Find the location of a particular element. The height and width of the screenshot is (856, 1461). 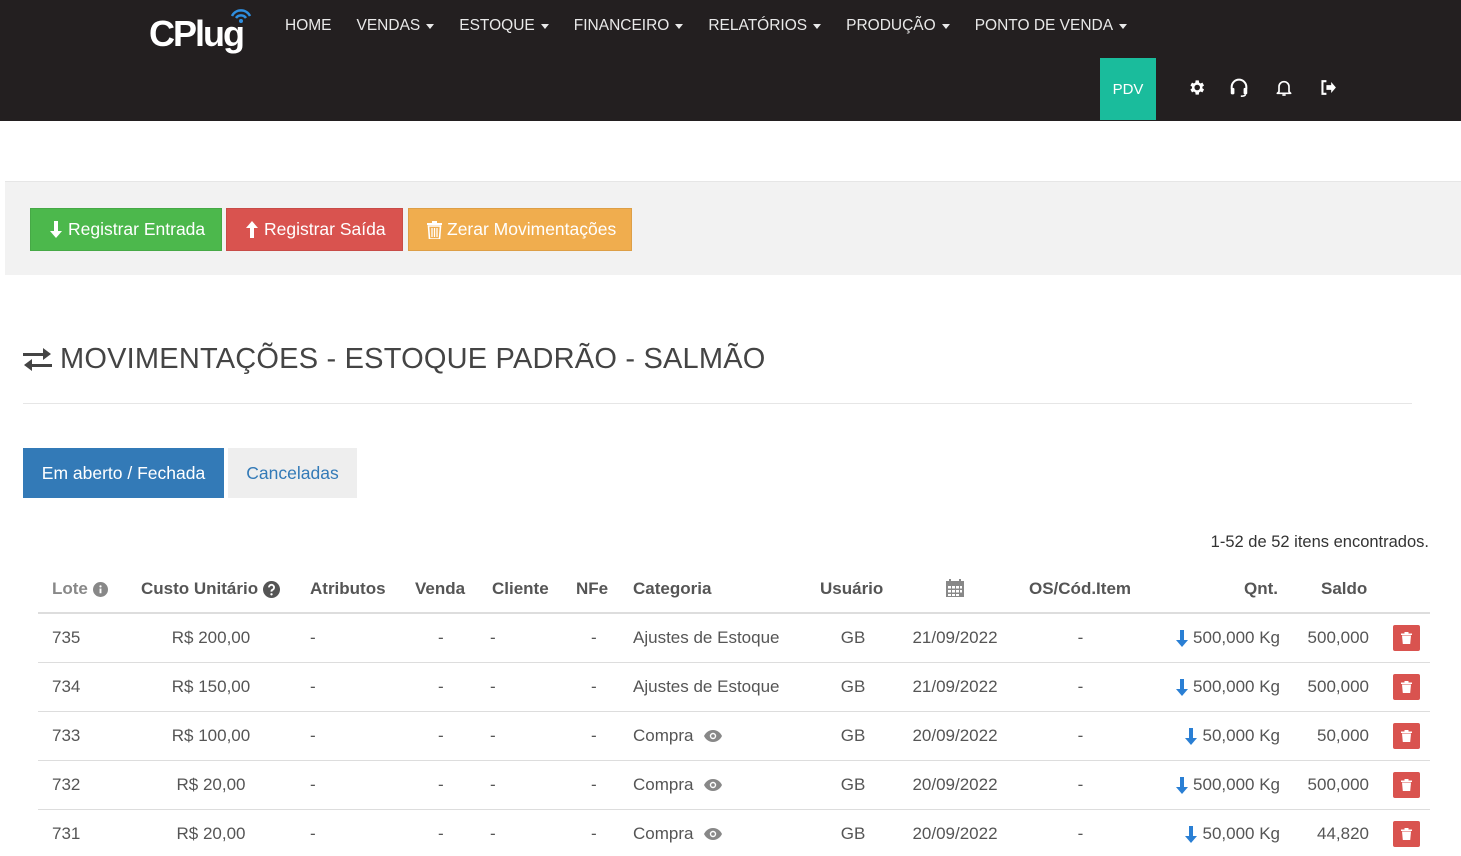

header-usuario: Usuário is located at coordinates (851, 589).